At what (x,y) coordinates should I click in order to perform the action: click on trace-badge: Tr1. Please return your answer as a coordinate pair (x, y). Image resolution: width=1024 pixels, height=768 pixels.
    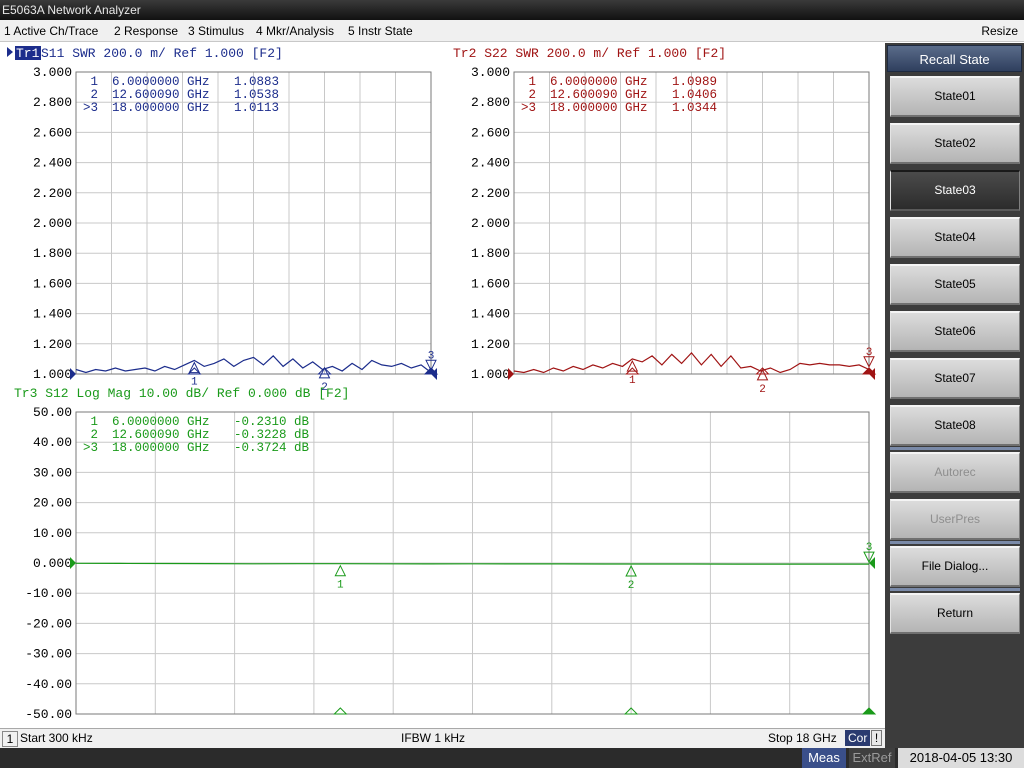
    Looking at the image, I should click on (28, 53).